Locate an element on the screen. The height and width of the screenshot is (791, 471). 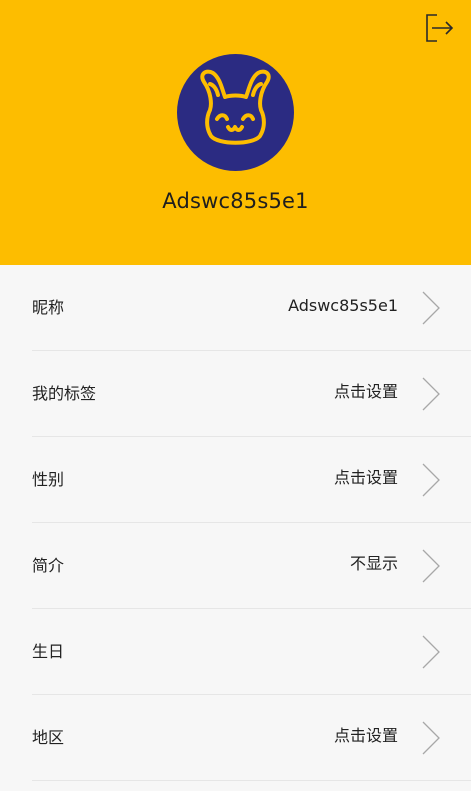
setting-label: 昵称 is located at coordinates (48, 307).